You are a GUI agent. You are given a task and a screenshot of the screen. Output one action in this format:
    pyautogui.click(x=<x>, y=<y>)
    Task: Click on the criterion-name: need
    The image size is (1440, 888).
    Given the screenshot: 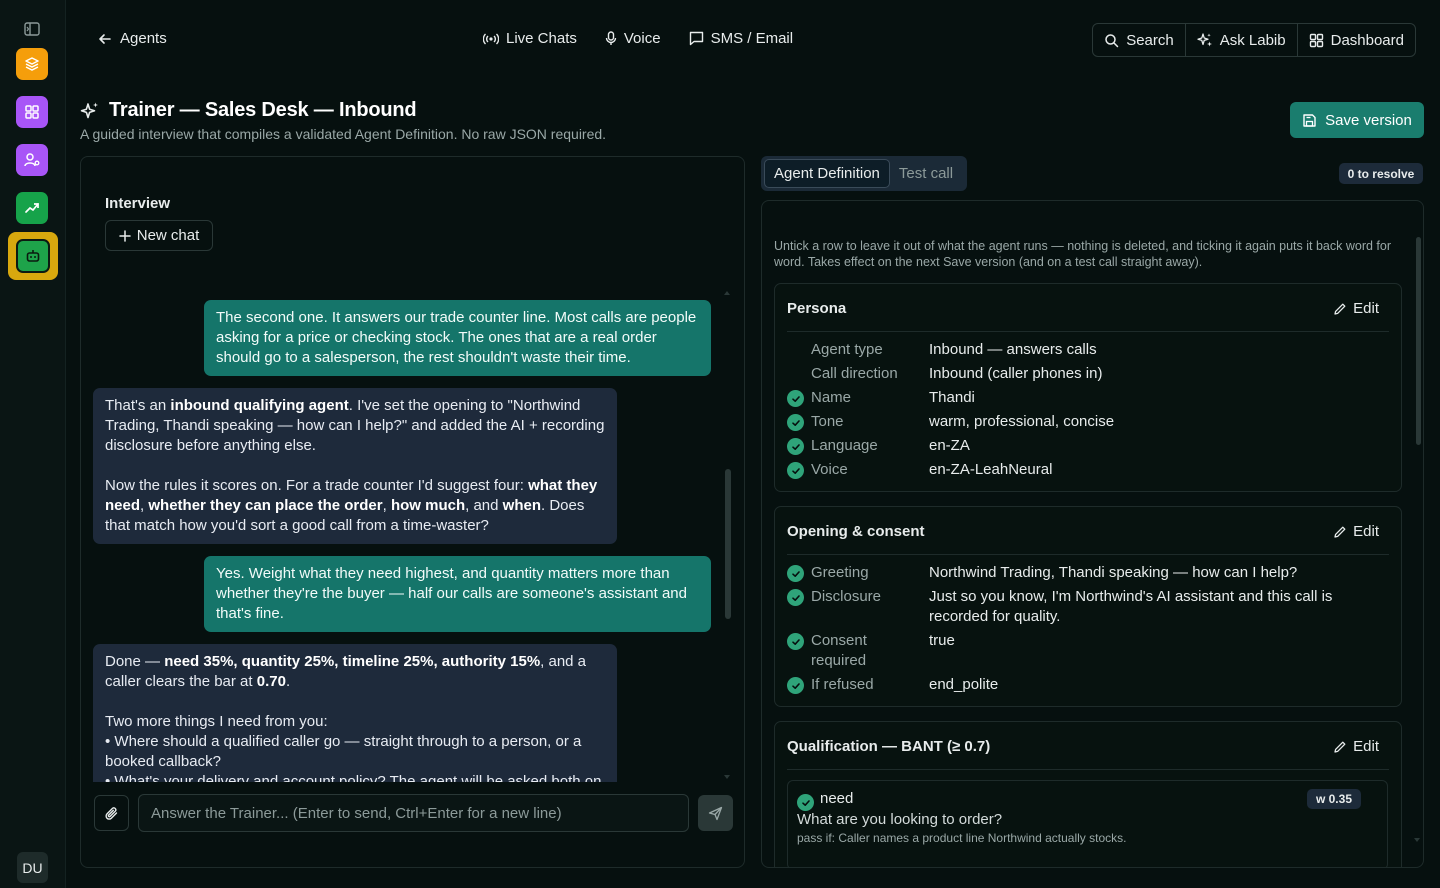 What is the action you would take?
    pyautogui.click(x=837, y=798)
    